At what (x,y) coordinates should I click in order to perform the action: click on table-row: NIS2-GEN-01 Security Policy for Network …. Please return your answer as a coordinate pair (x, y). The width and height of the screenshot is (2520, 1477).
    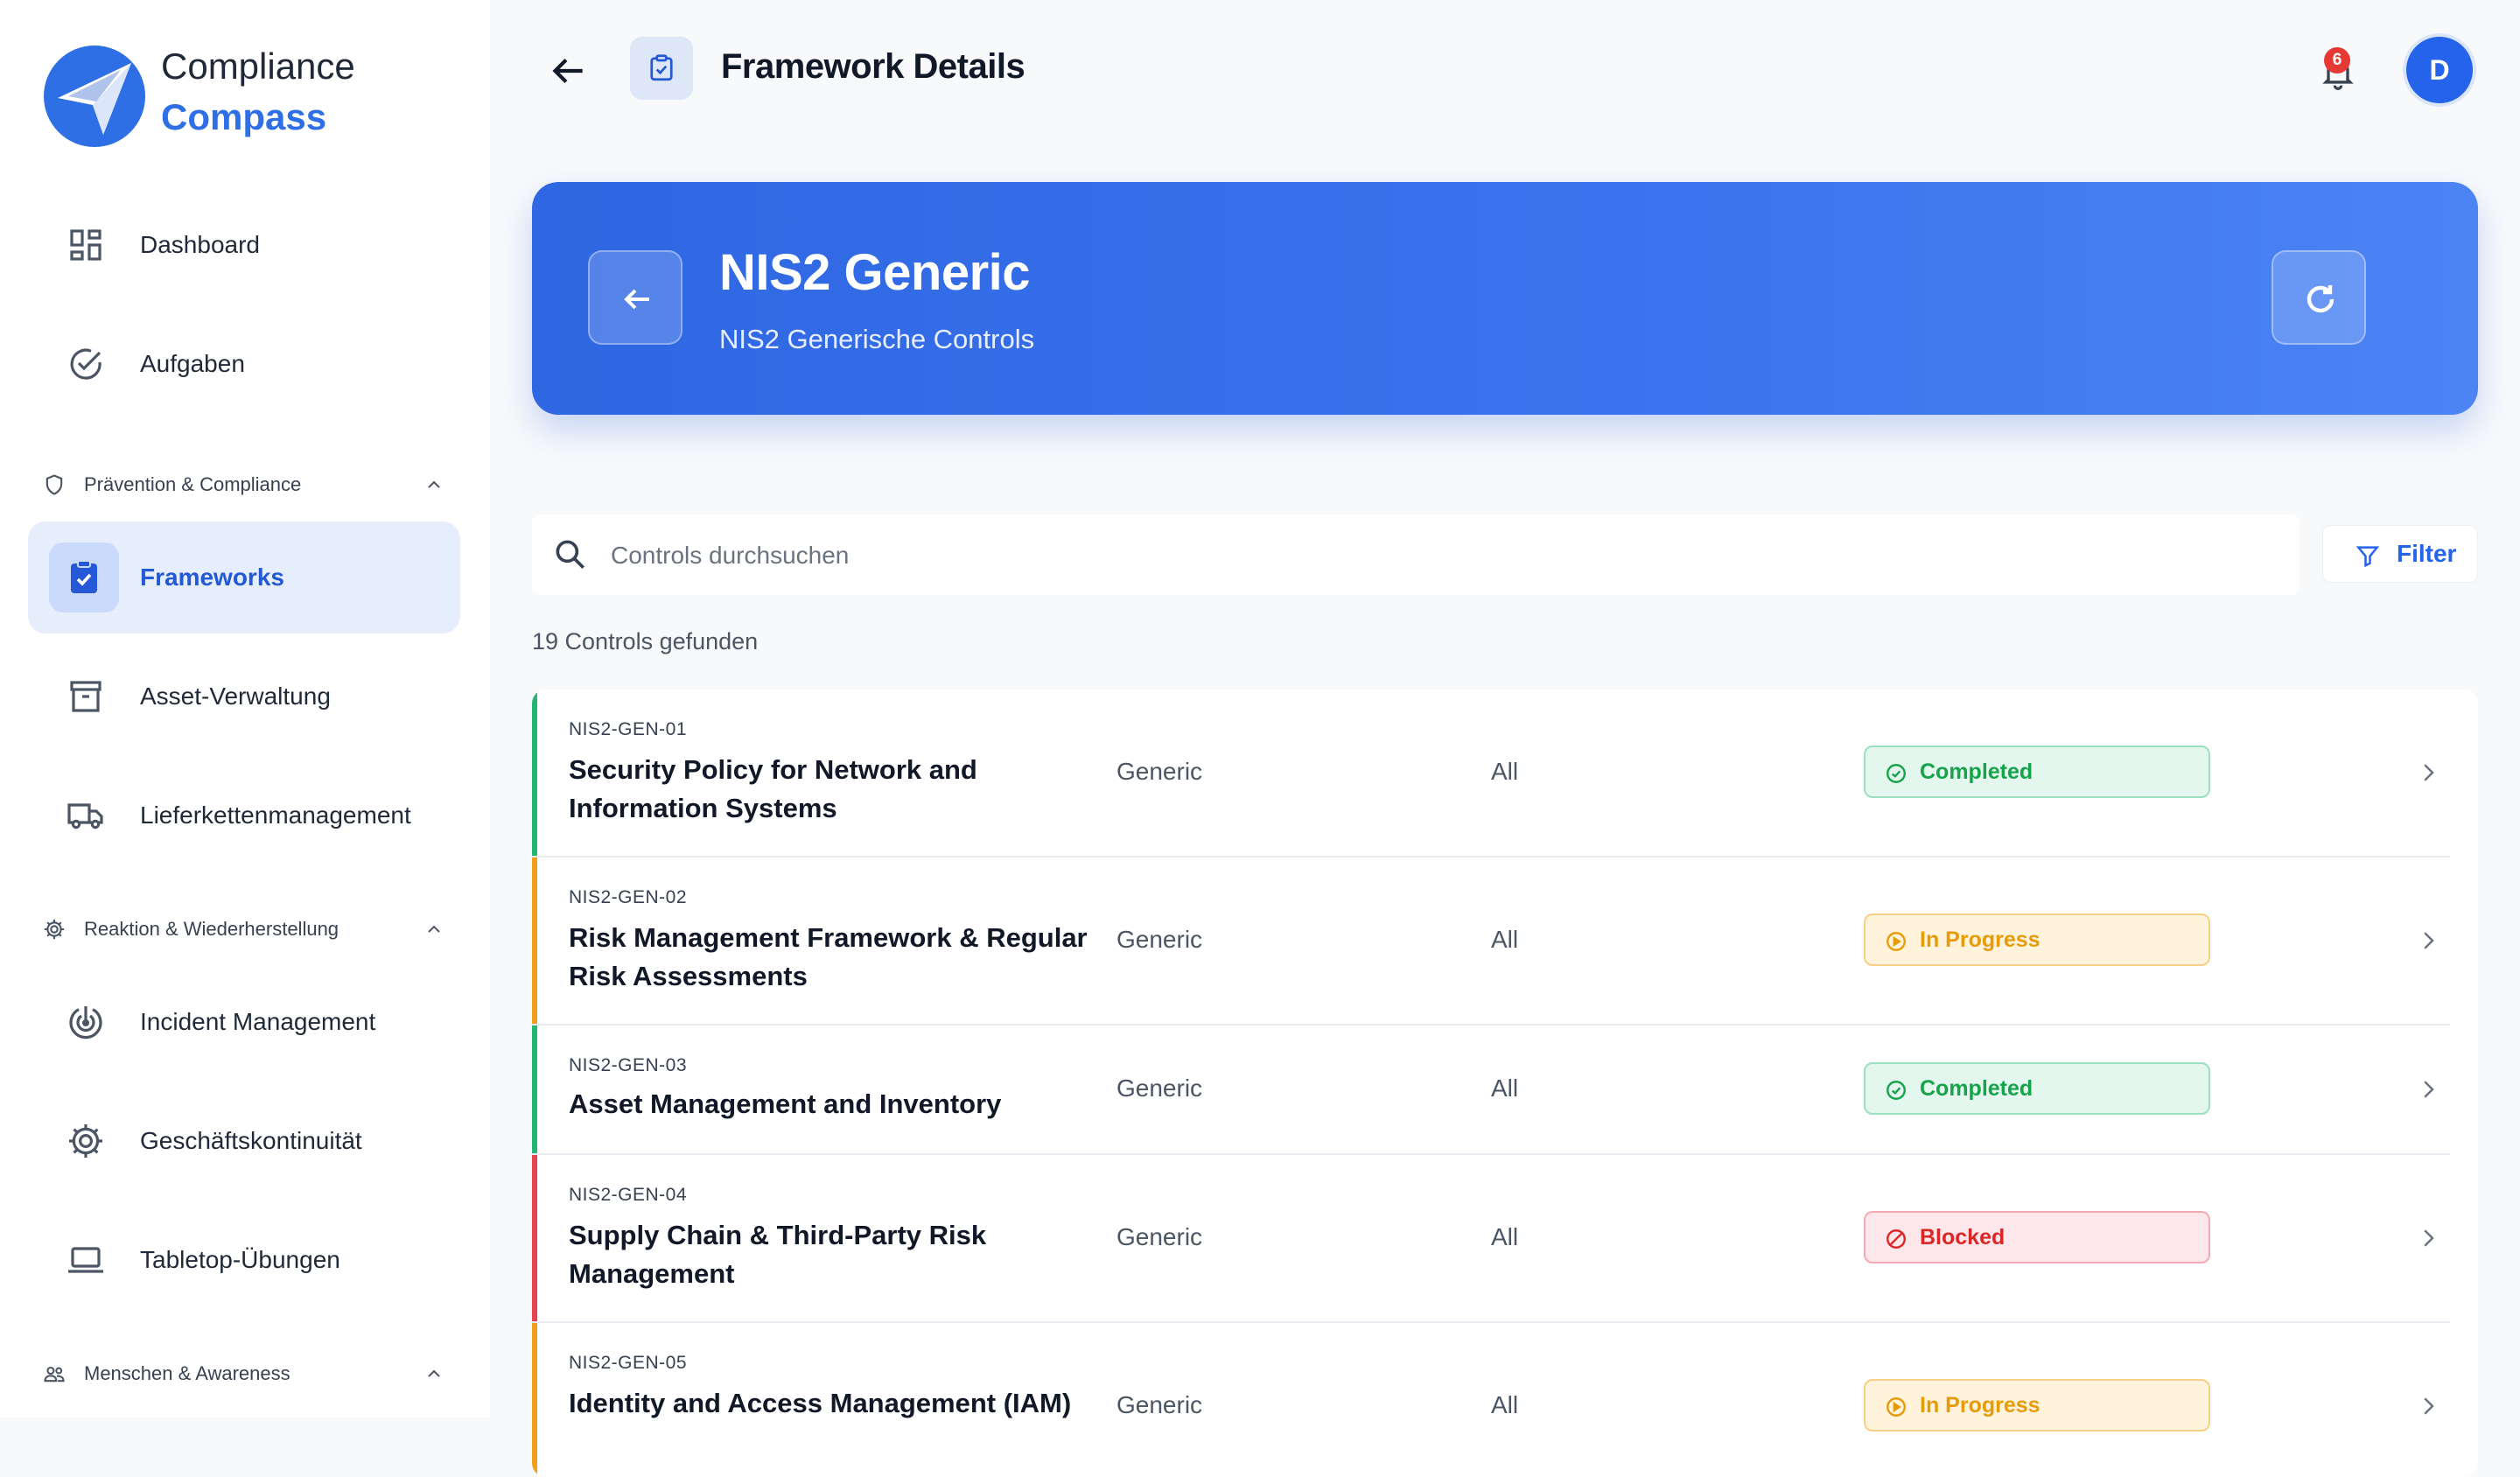
    Looking at the image, I should click on (1491, 774).